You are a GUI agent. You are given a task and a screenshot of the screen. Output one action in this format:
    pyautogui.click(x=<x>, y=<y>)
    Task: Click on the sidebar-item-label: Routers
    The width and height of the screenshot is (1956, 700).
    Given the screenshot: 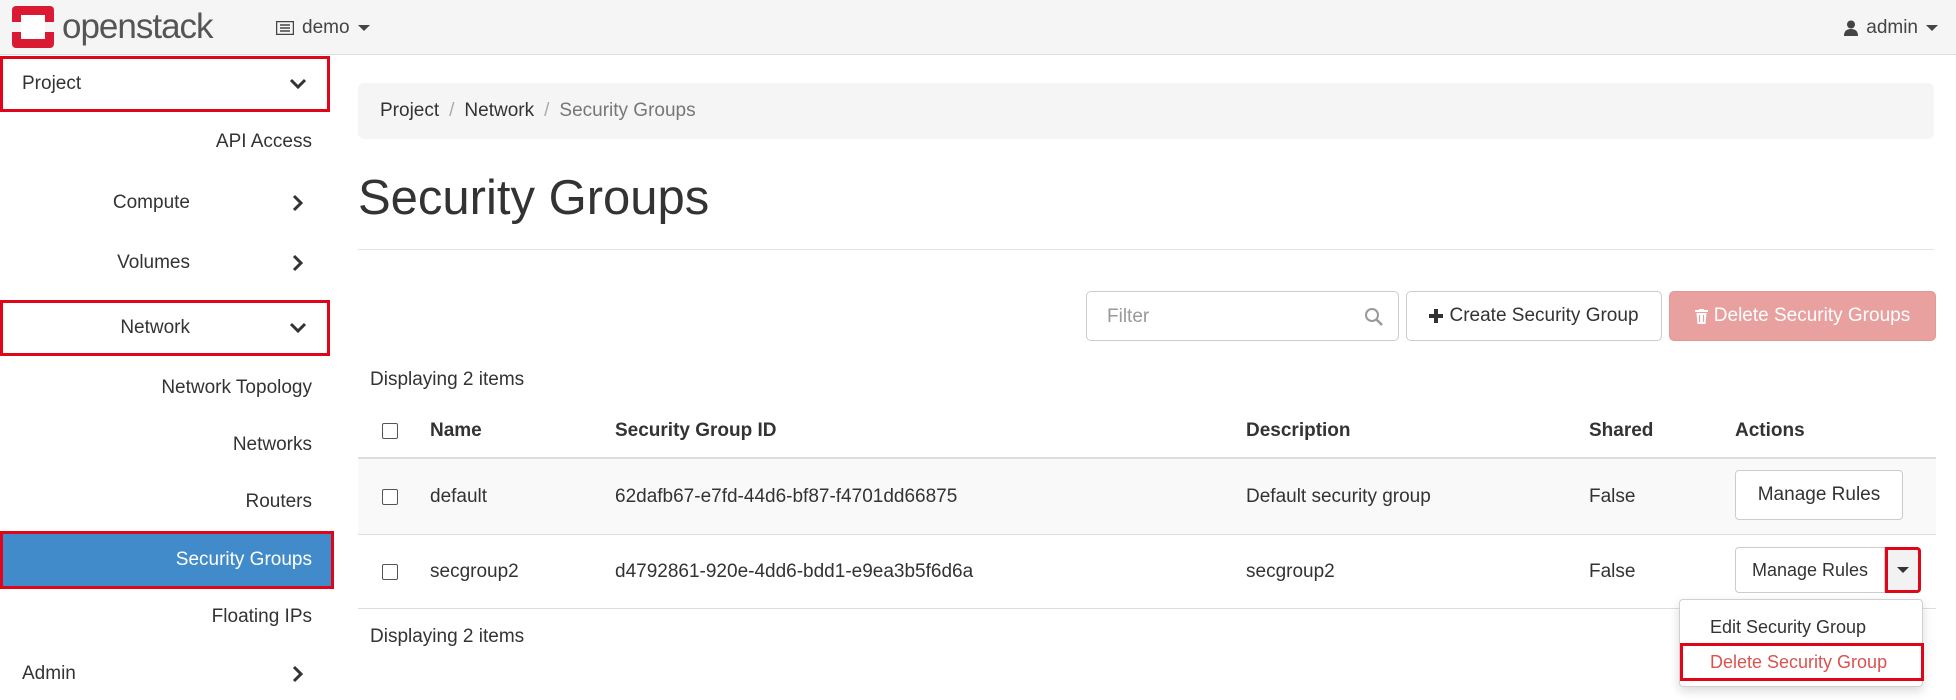 What is the action you would take?
    pyautogui.click(x=278, y=501)
    